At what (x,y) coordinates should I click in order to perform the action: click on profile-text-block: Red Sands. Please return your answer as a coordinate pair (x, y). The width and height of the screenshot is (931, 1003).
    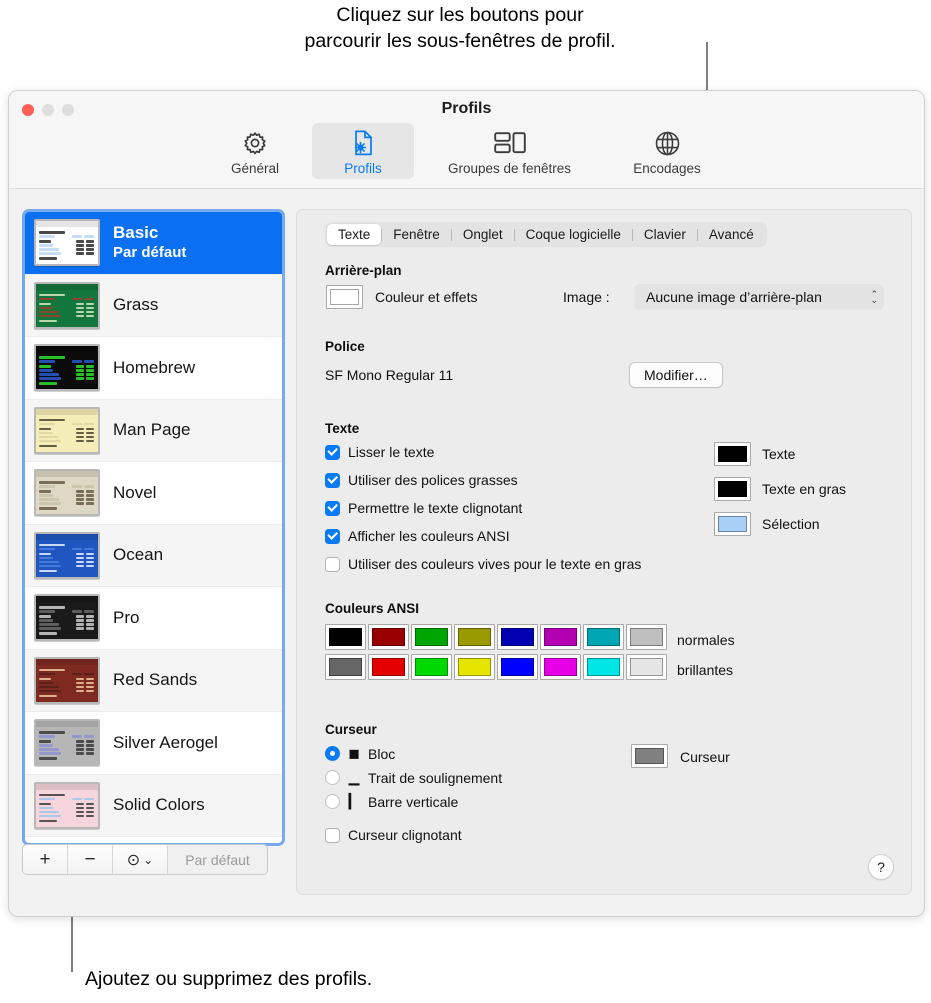
    Looking at the image, I should click on (155, 680).